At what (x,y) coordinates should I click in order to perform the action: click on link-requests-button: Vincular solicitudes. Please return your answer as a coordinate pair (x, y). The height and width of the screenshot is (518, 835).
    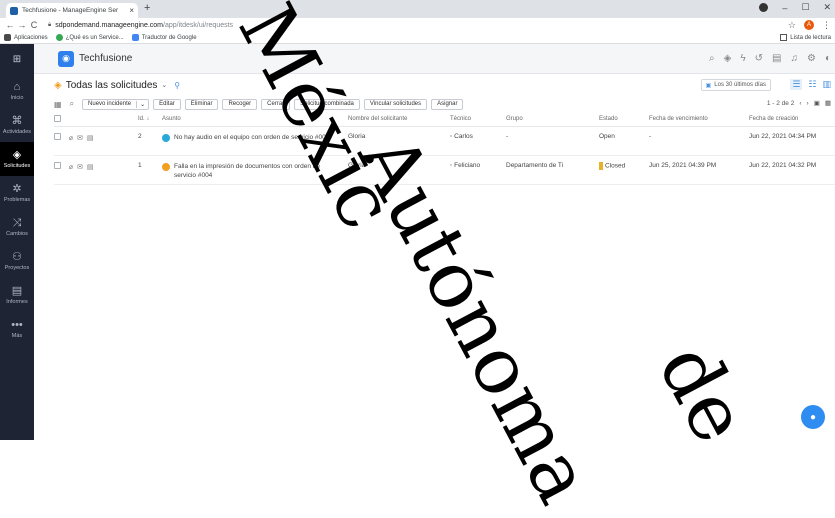
    Looking at the image, I should click on (395, 104).